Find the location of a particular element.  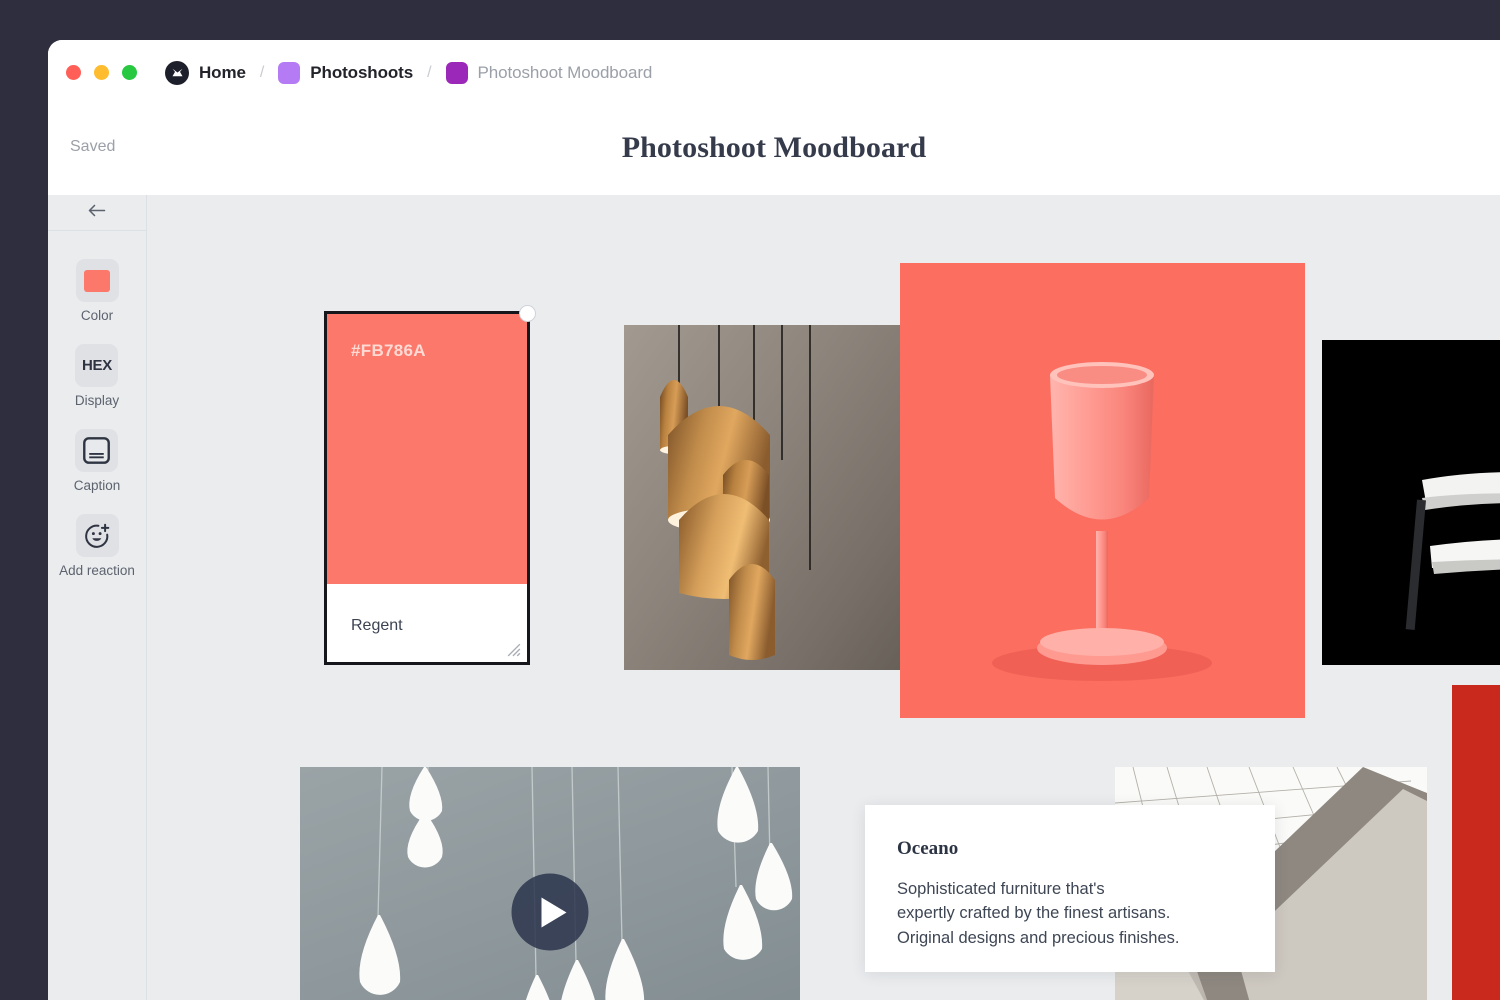

page-title: Photoshoot Moodboard is located at coordinates (774, 147).